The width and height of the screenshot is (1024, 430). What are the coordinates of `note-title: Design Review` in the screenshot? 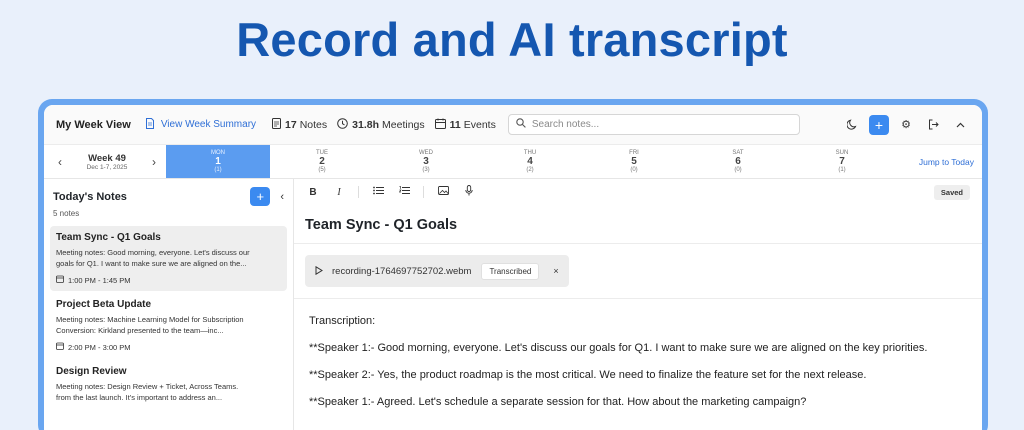 It's located at (91, 371).